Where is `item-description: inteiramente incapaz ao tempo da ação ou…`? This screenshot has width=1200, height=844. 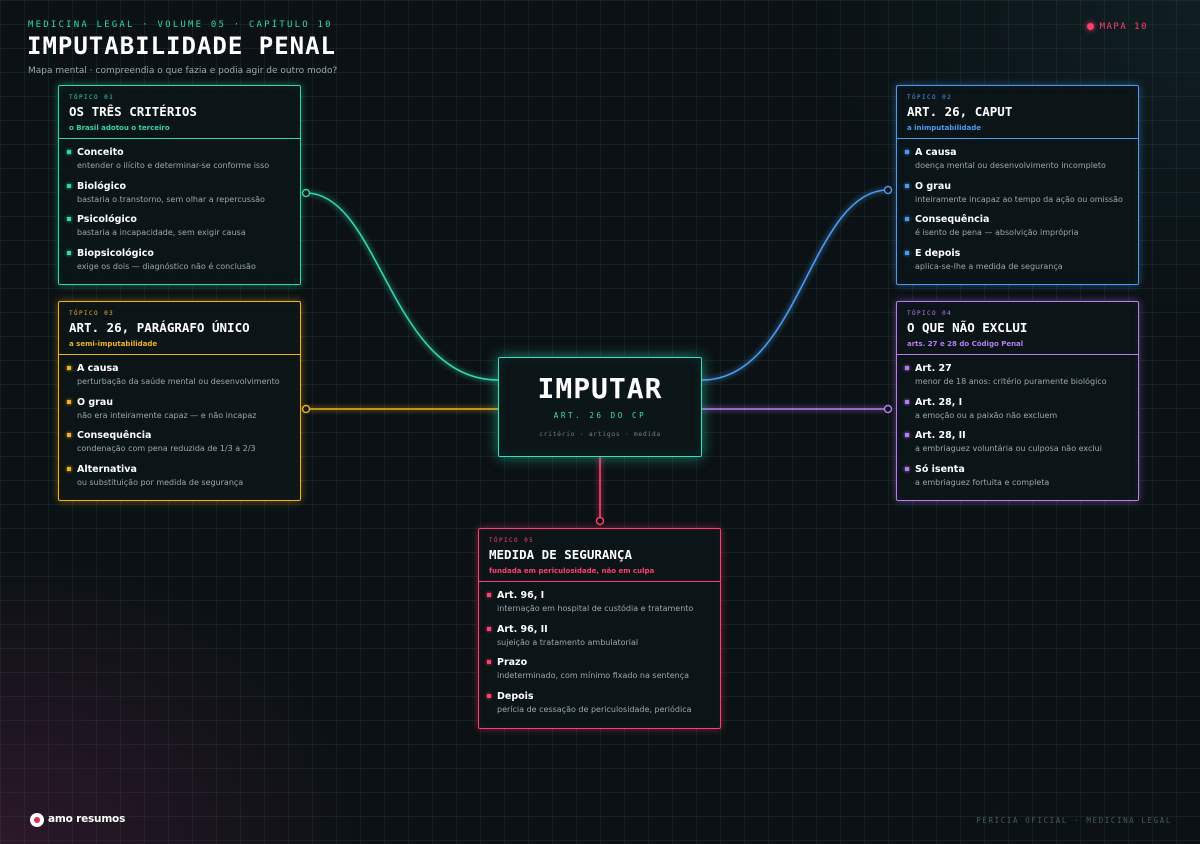
item-description: inteiramente incapaz ao tempo da ação ou… is located at coordinates (1019, 199).